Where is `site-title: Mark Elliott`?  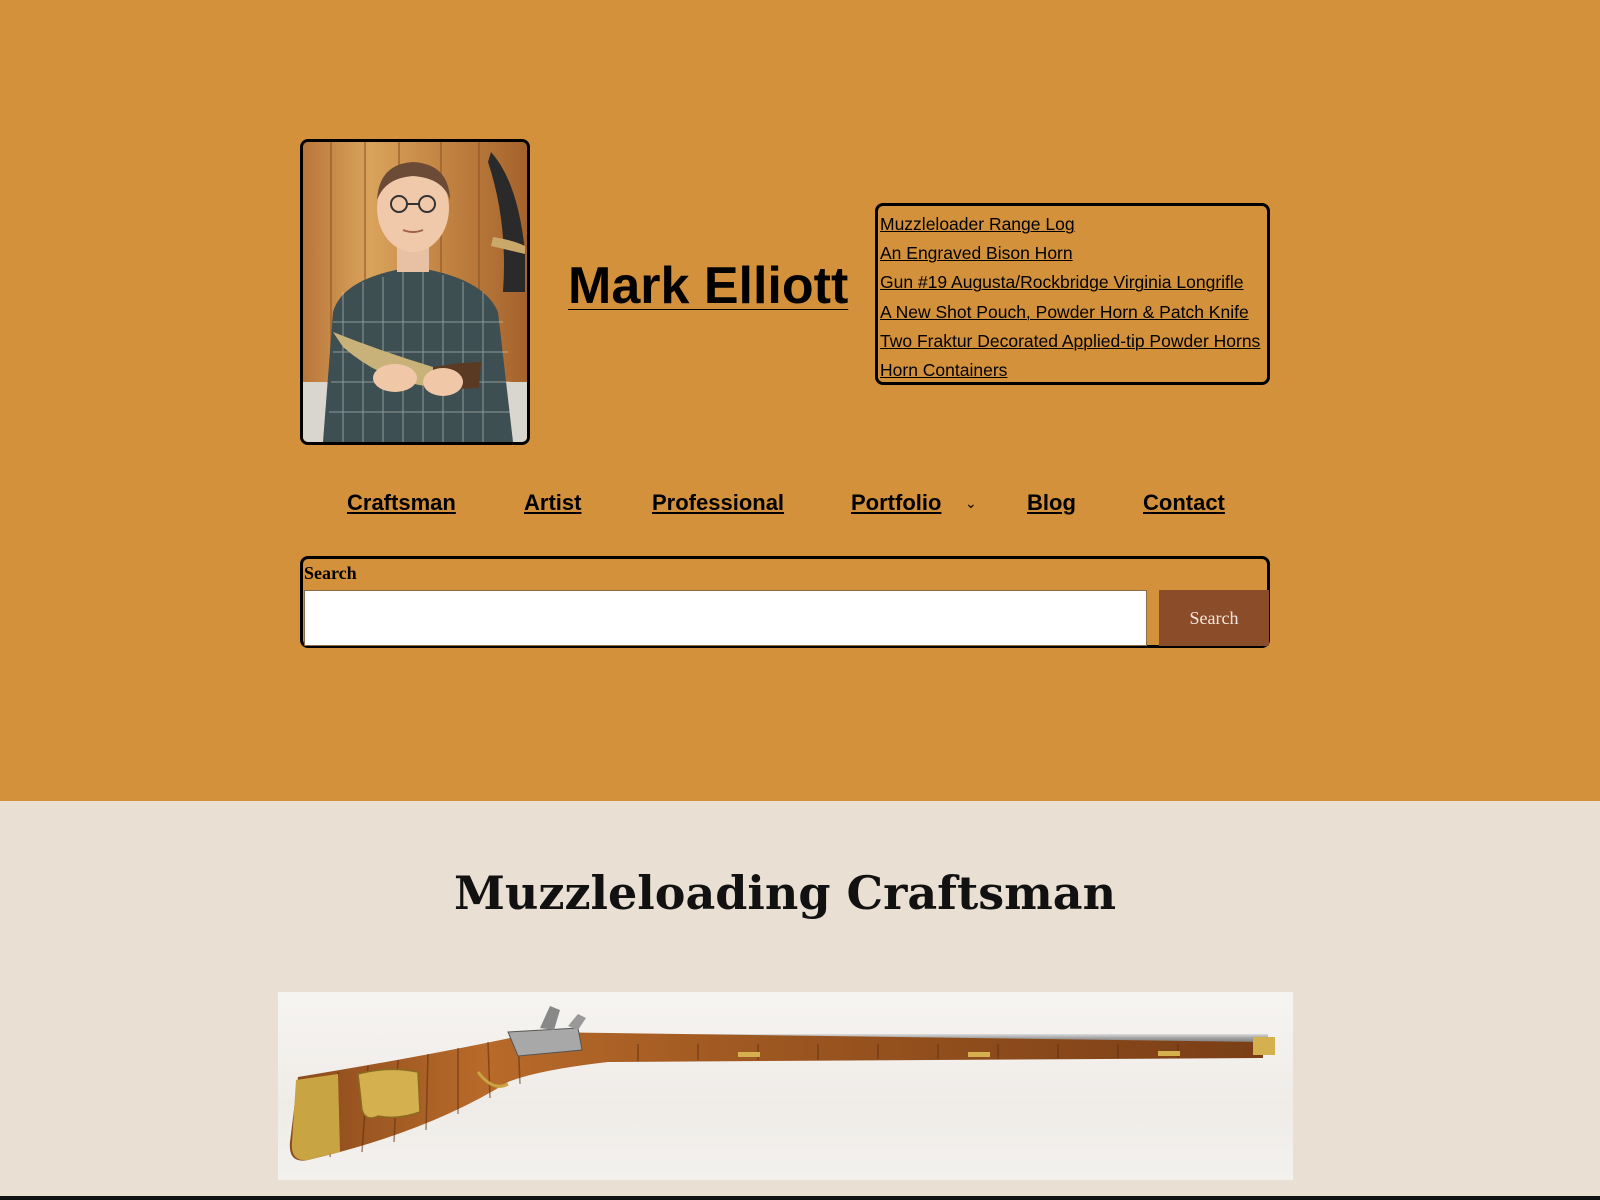 site-title: Mark Elliott is located at coordinates (708, 286).